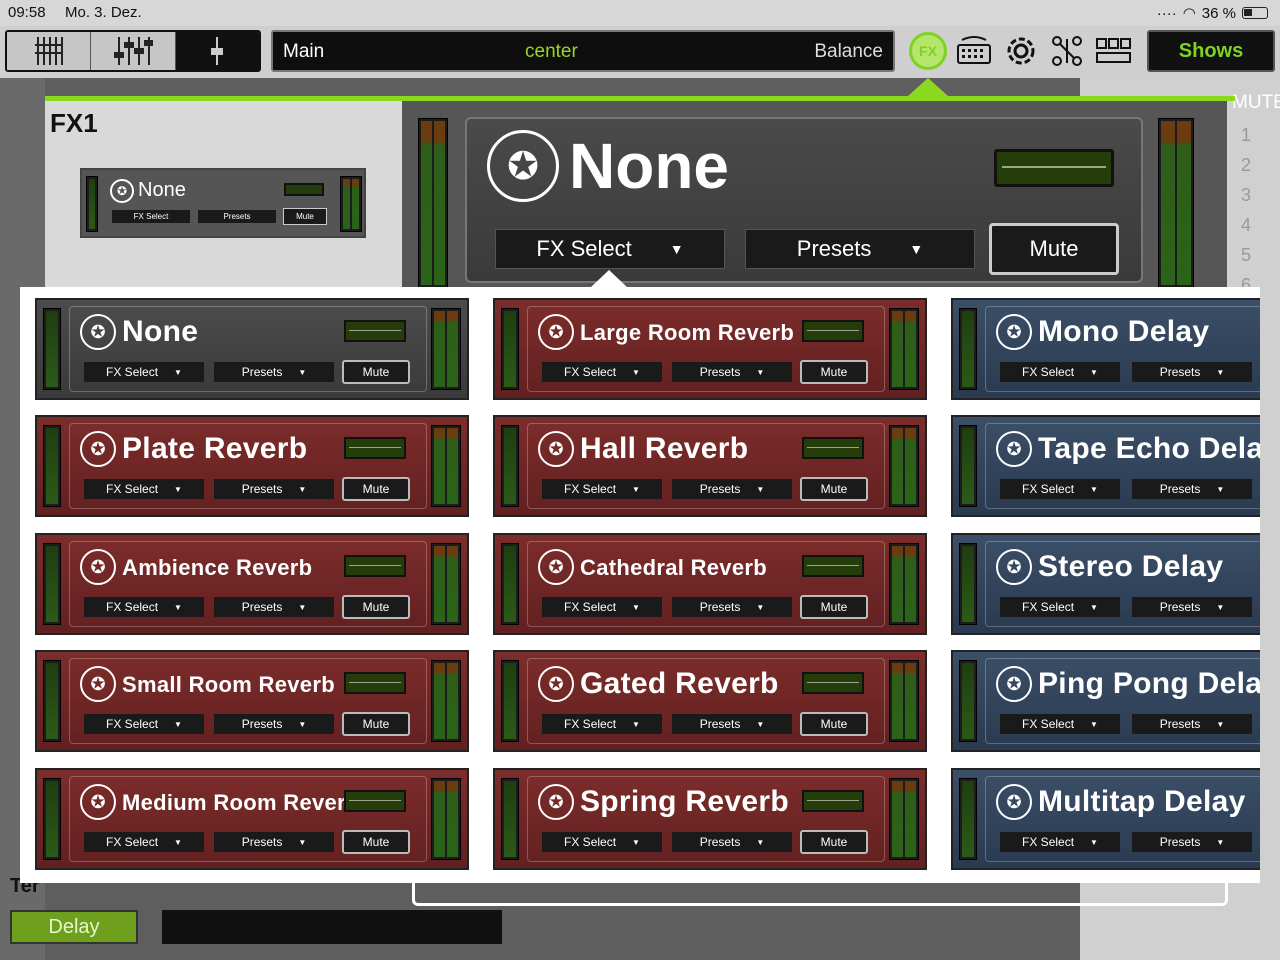  What do you see at coordinates (217, 567) in the screenshot?
I see `effect-name: Ambience Reverb` at bounding box center [217, 567].